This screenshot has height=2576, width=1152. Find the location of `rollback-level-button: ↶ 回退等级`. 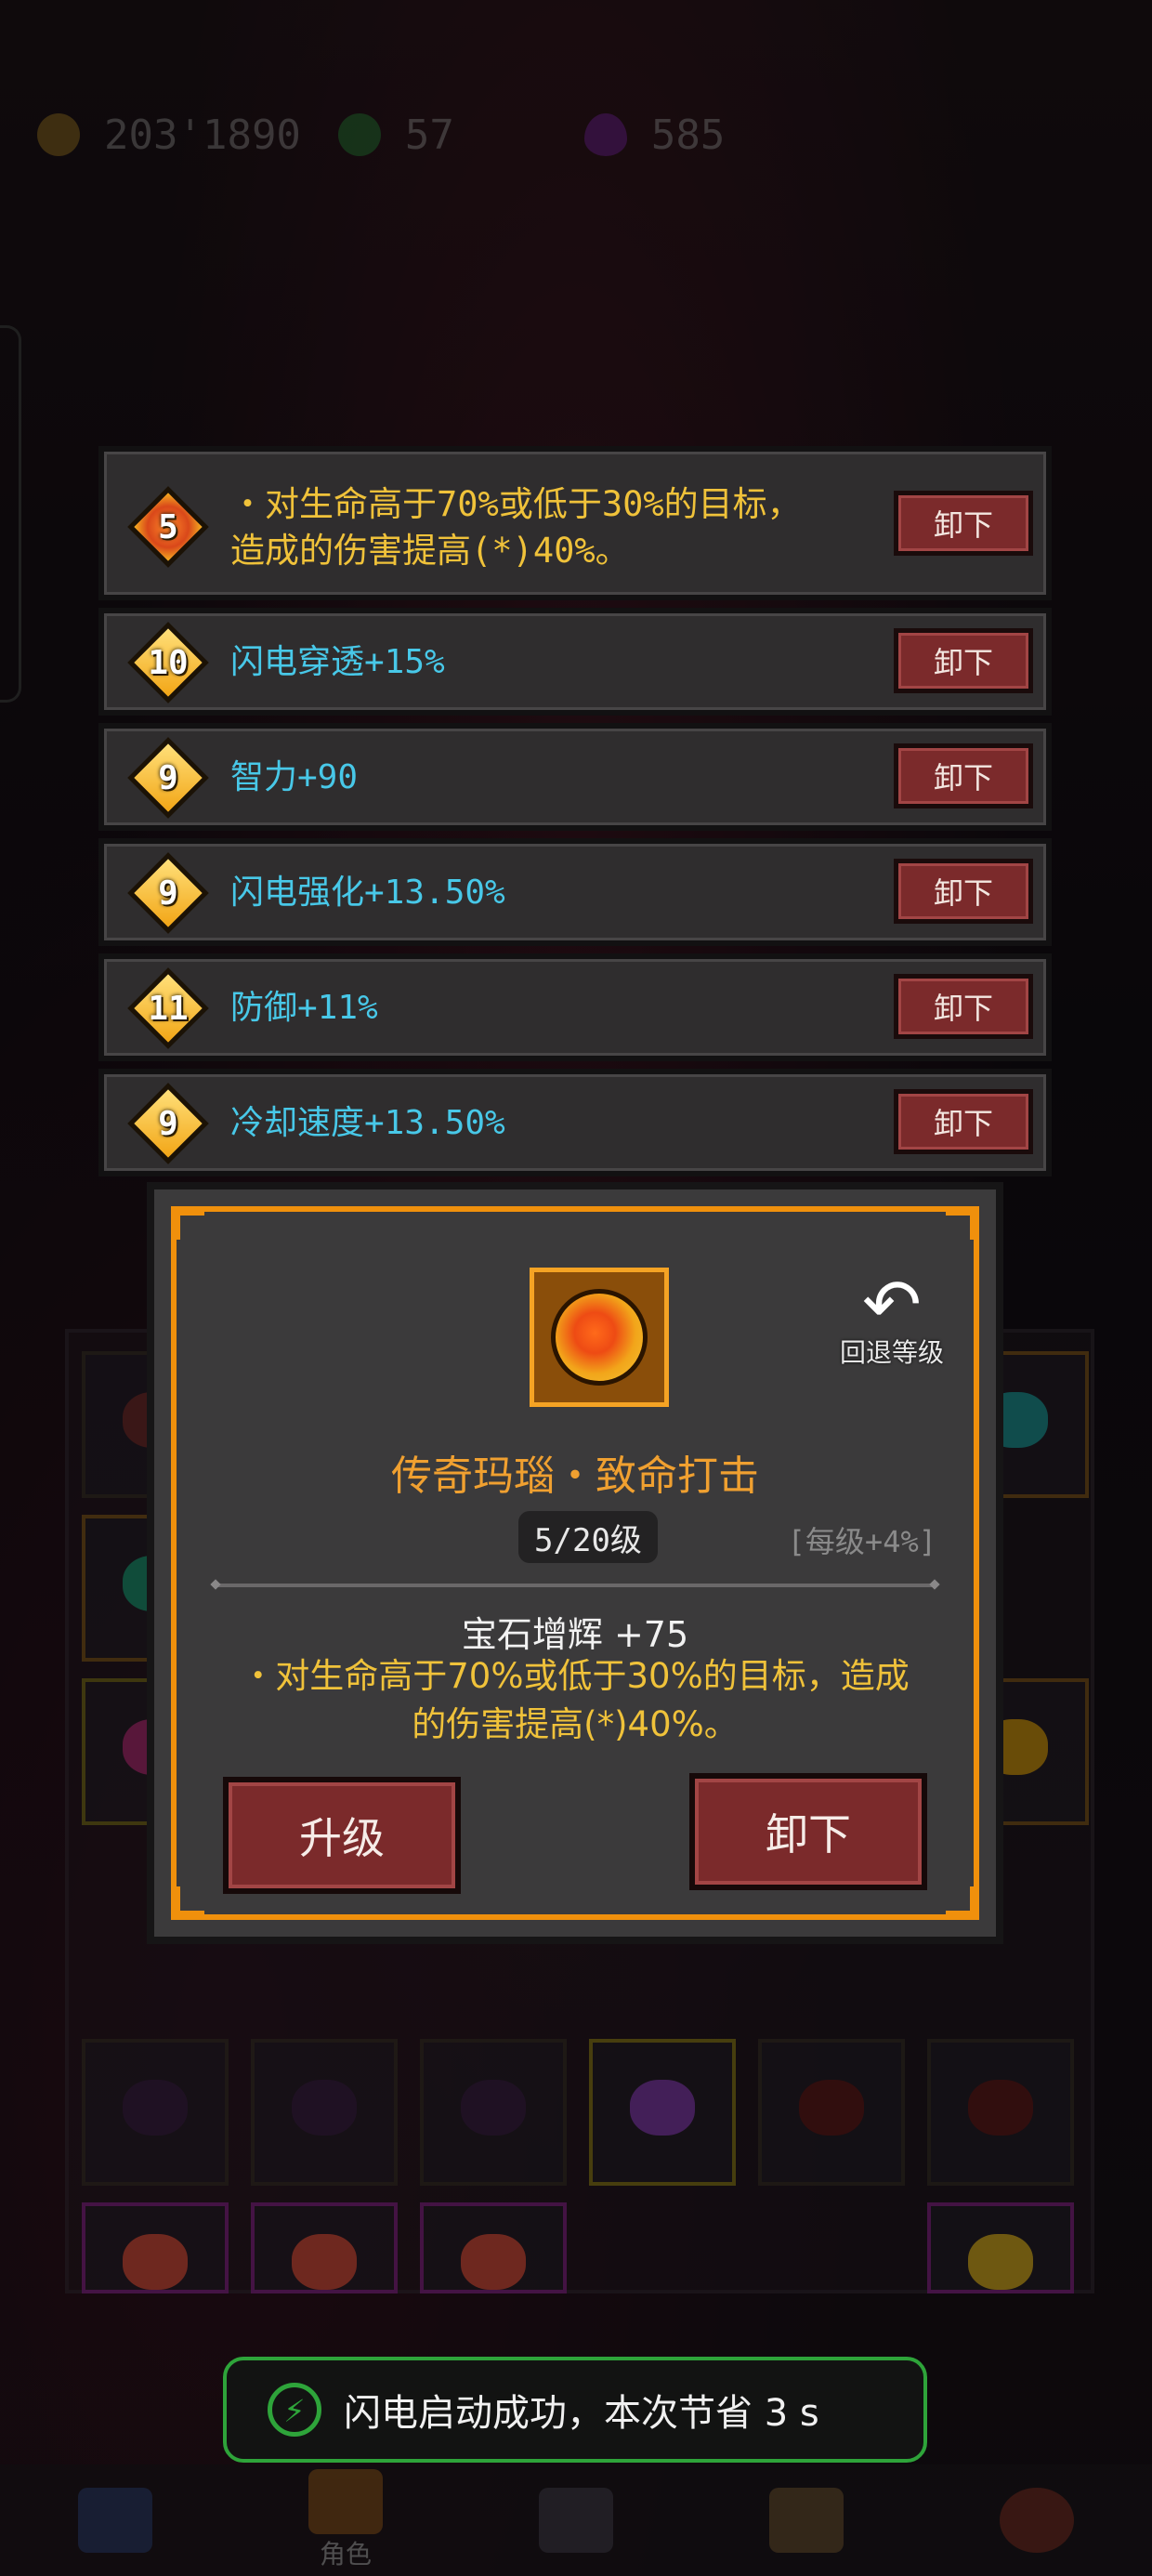

rollback-level-button: ↶ 回退等级 is located at coordinates (892, 1319).